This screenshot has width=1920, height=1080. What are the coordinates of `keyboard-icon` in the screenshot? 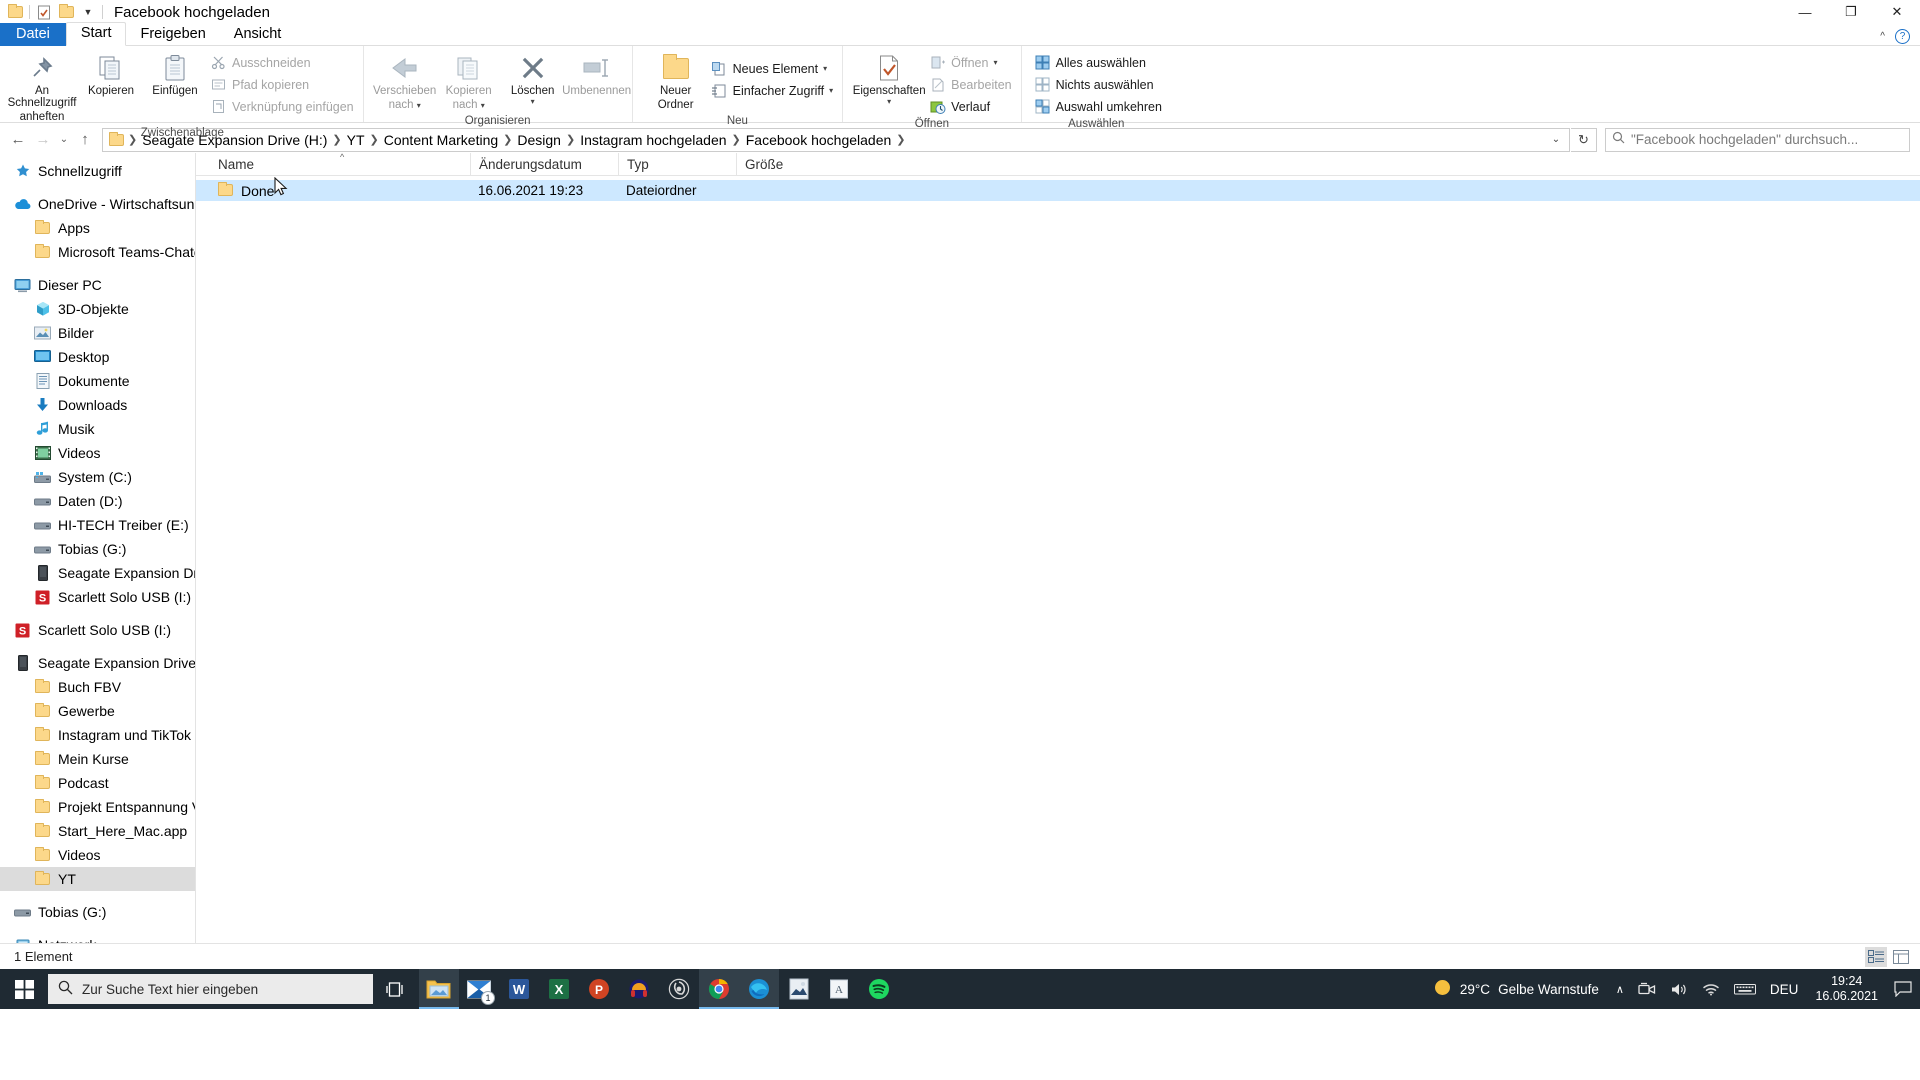 It's located at (1745, 989).